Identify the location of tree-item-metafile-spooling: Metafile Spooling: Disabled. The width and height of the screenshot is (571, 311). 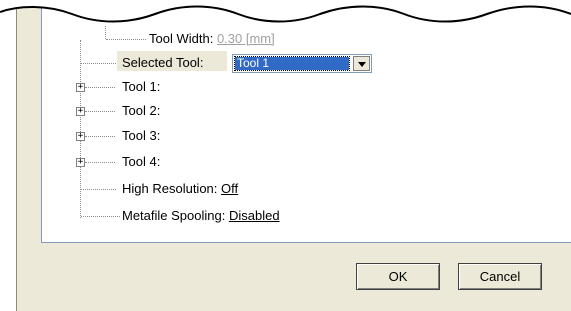
(201, 216).